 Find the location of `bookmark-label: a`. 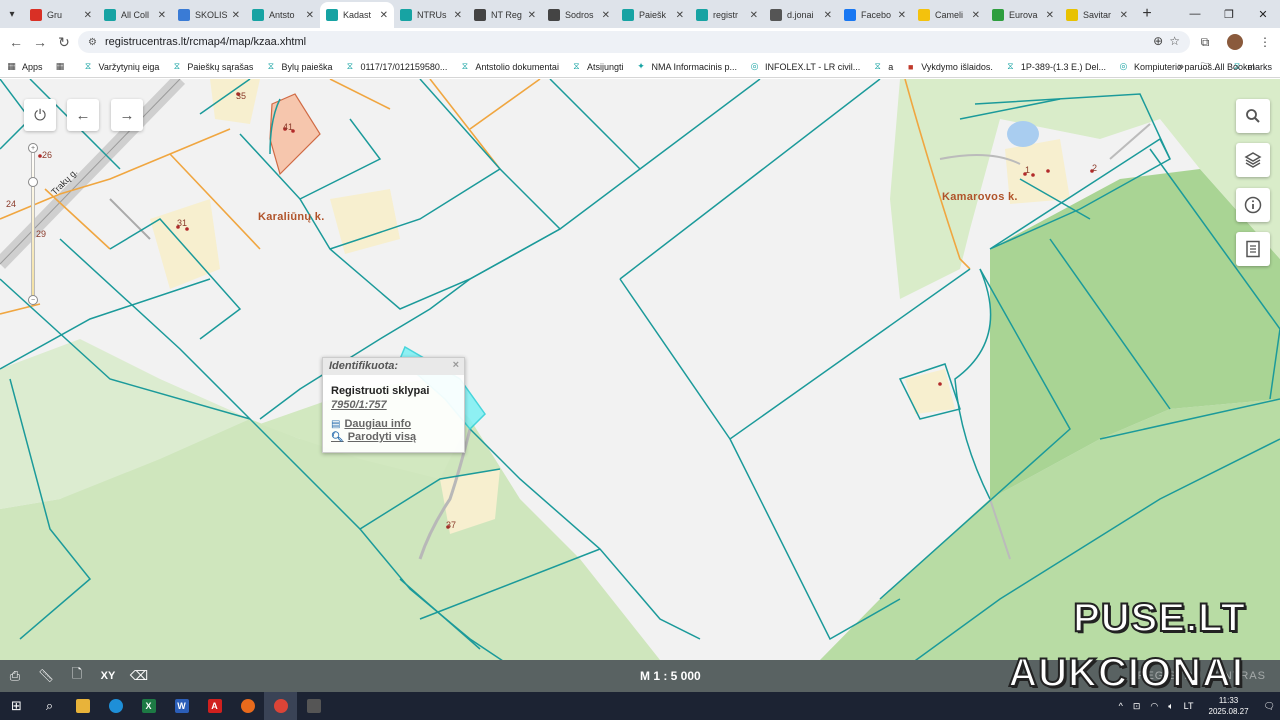

bookmark-label: a is located at coordinates (891, 66).